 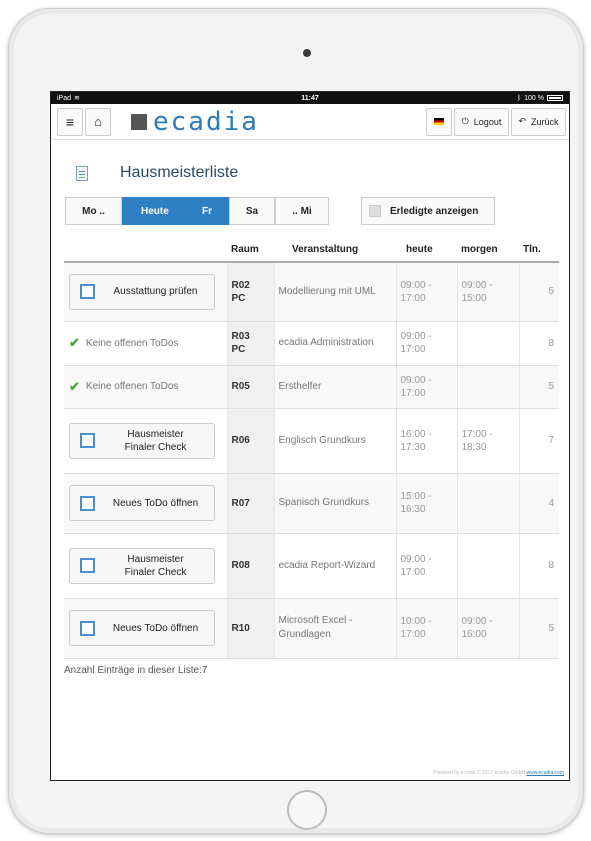 I want to click on back-label: Zurück, so click(x=545, y=121).